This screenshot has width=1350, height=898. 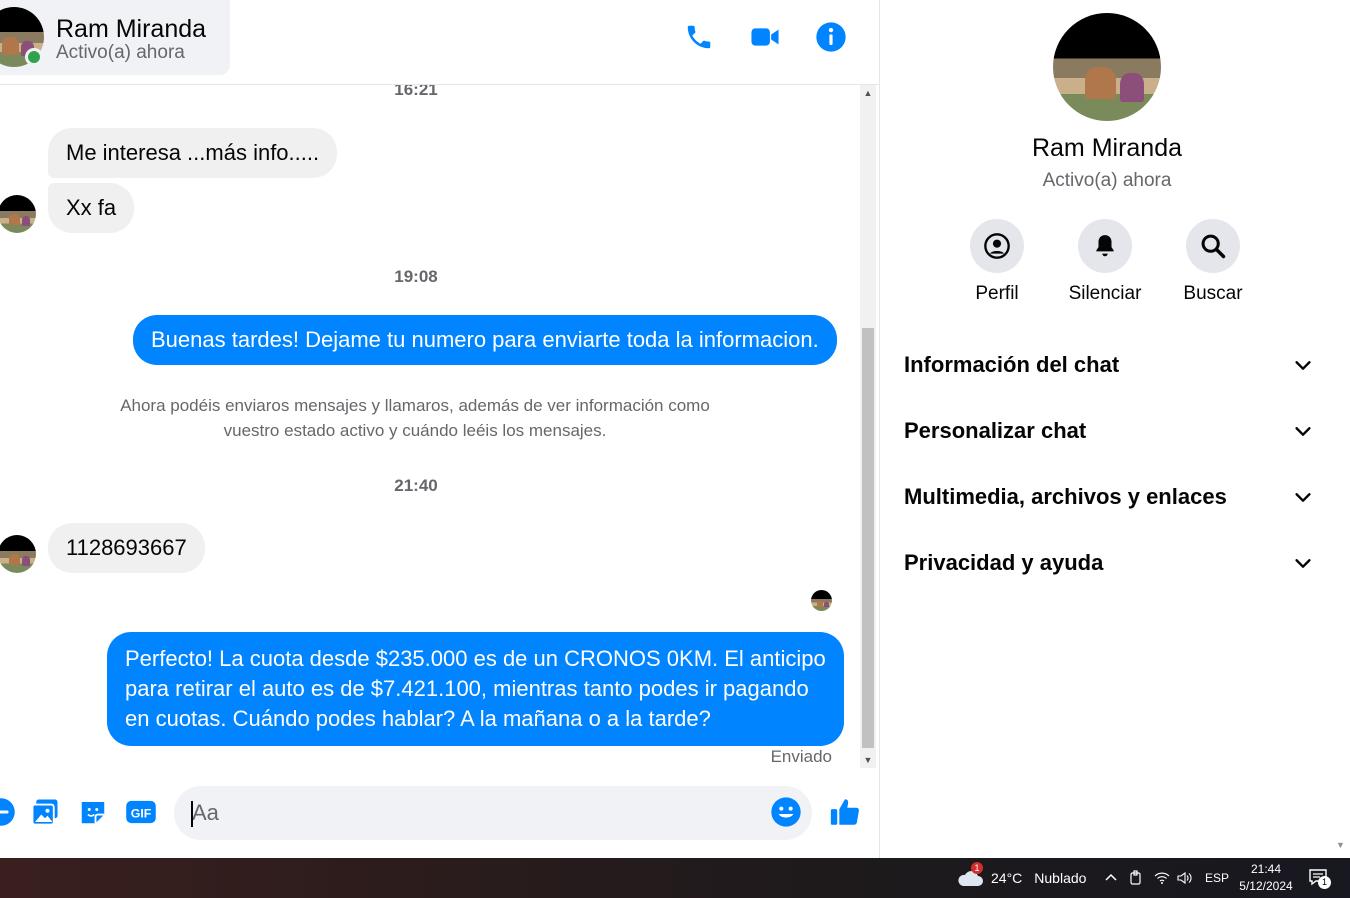 I want to click on contact-name: Ram Miranda, so click(x=131, y=29).